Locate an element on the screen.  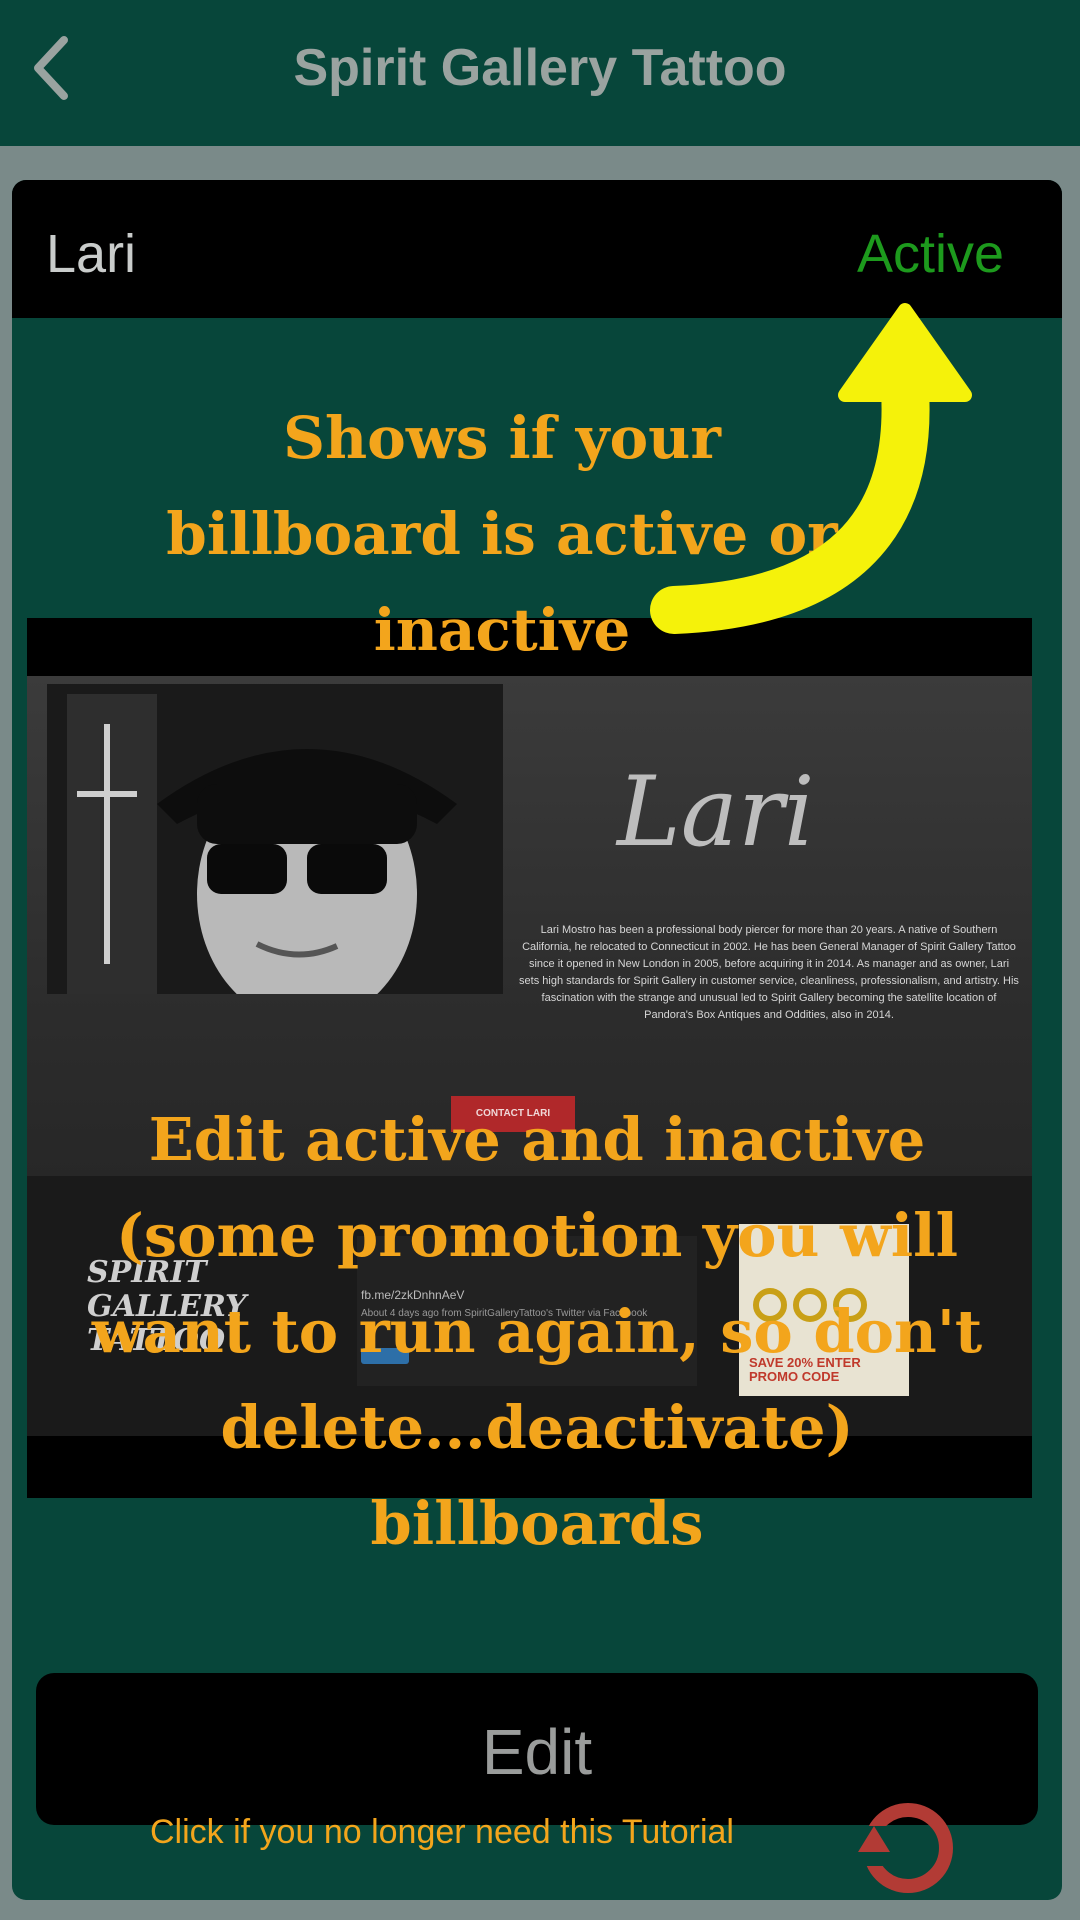
edit-button-label: Edit is located at coordinates (537, 1752).